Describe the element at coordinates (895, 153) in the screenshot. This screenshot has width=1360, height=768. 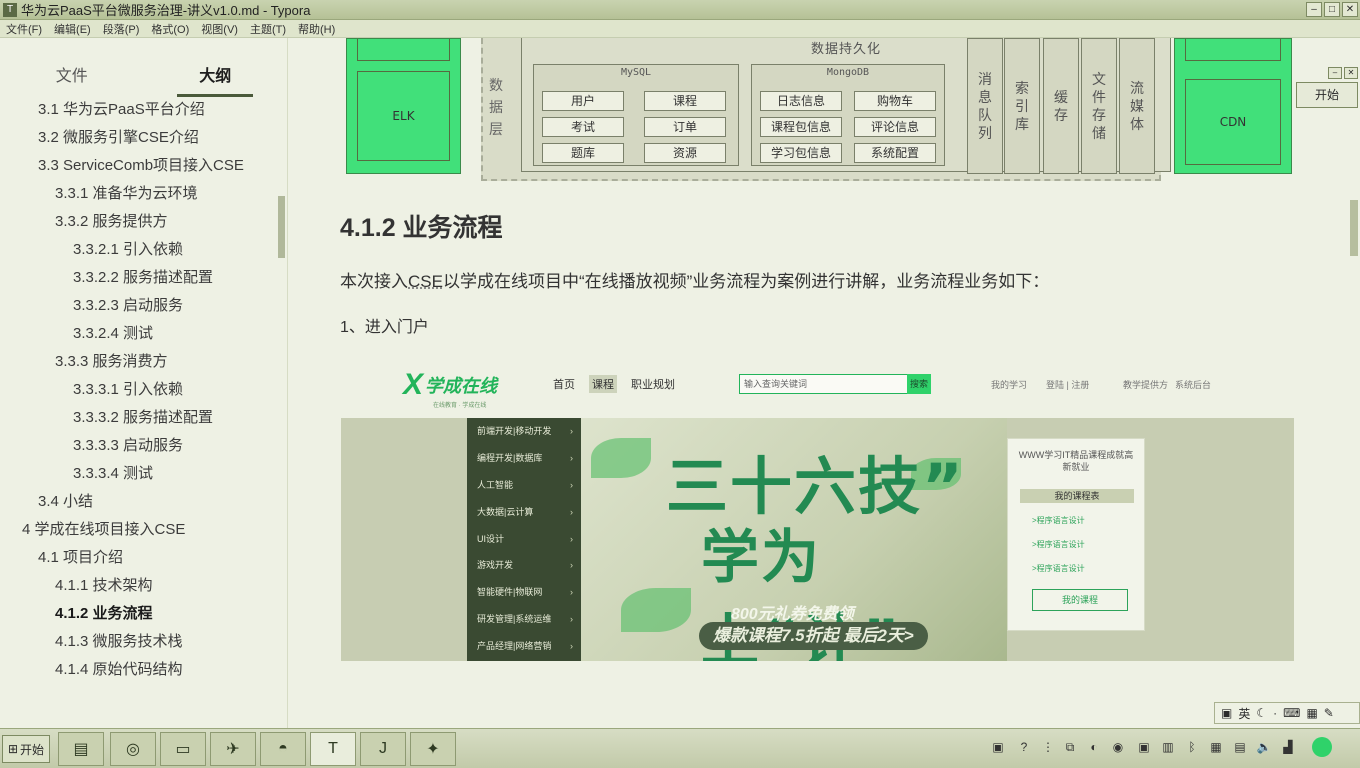
I see `db-cell: 系统配置` at that location.